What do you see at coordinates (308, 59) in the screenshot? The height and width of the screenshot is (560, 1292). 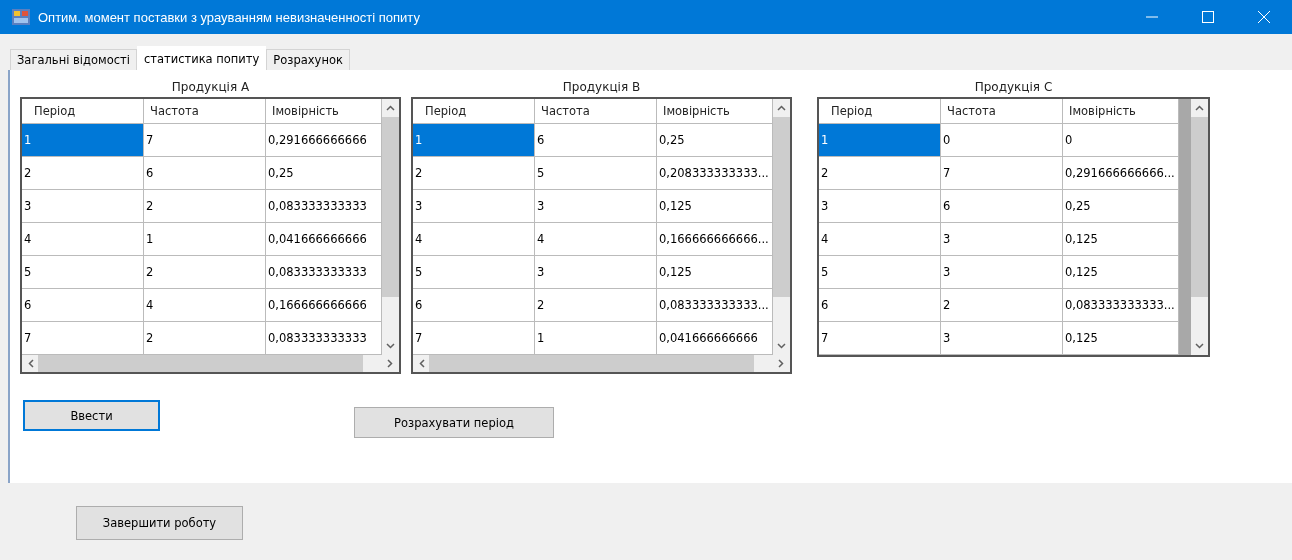 I see `tab: Розрахунок` at bounding box center [308, 59].